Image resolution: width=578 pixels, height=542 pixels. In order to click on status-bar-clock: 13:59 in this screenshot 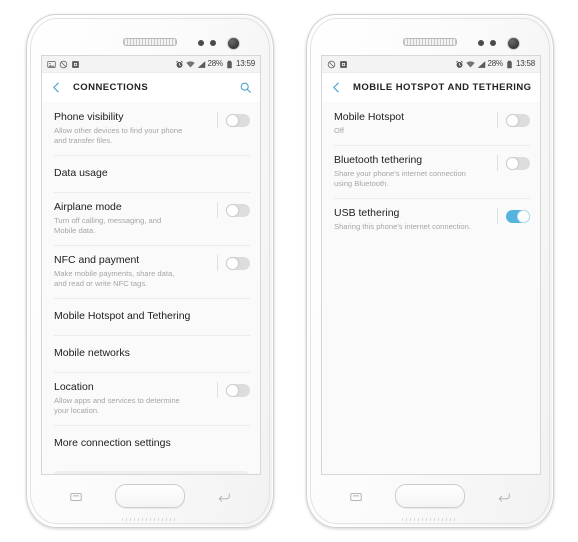, I will do `click(245, 63)`.